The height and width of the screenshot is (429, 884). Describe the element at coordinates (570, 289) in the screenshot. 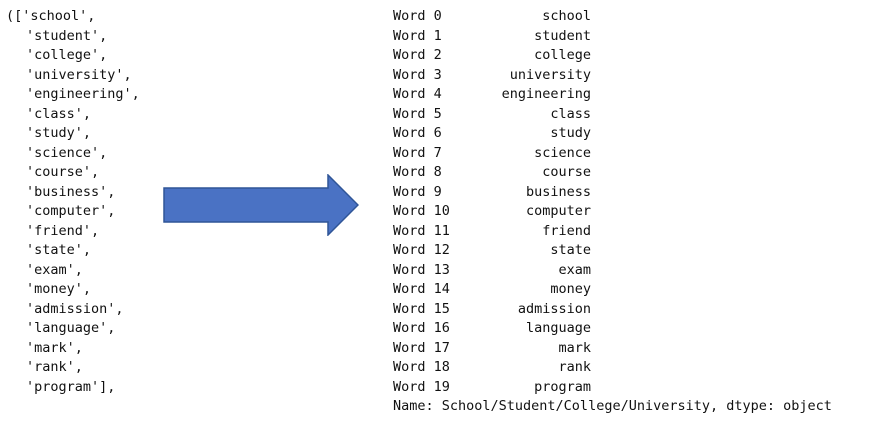

I see `row-value: money` at that location.